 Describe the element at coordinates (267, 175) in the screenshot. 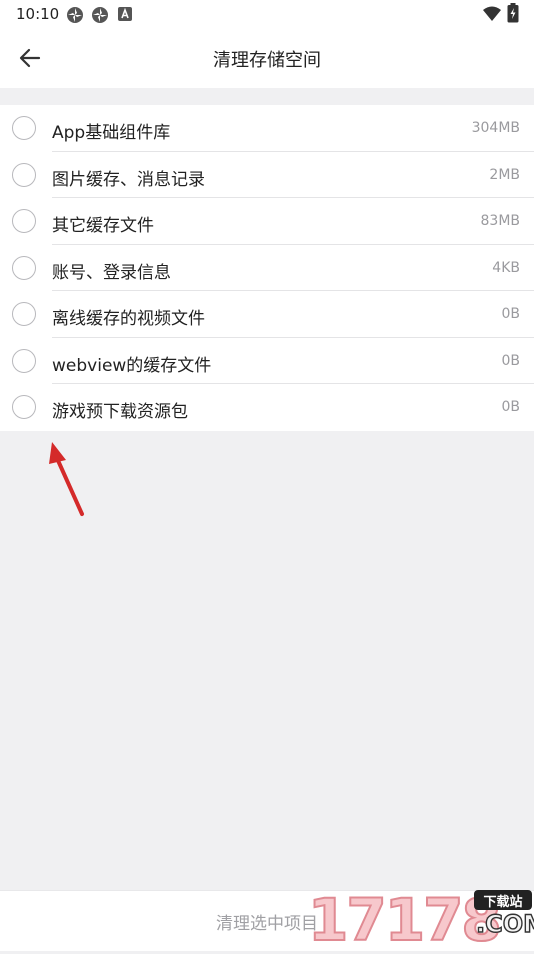

I see `list-item: 图片缓存、消息记录 2MB` at that location.